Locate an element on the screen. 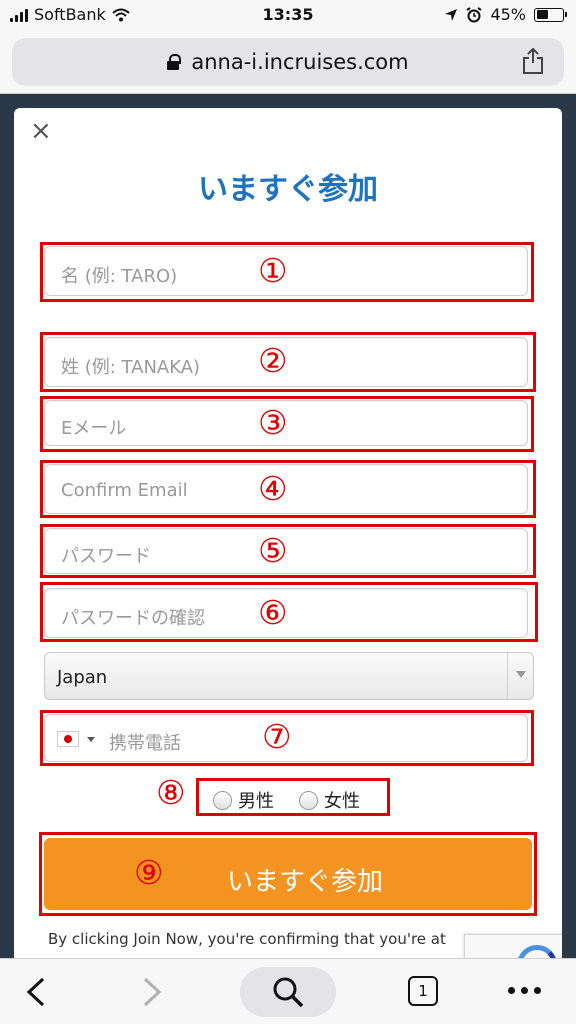 The image size is (576, 1024). gender-male-label: 男性 is located at coordinates (256, 801).